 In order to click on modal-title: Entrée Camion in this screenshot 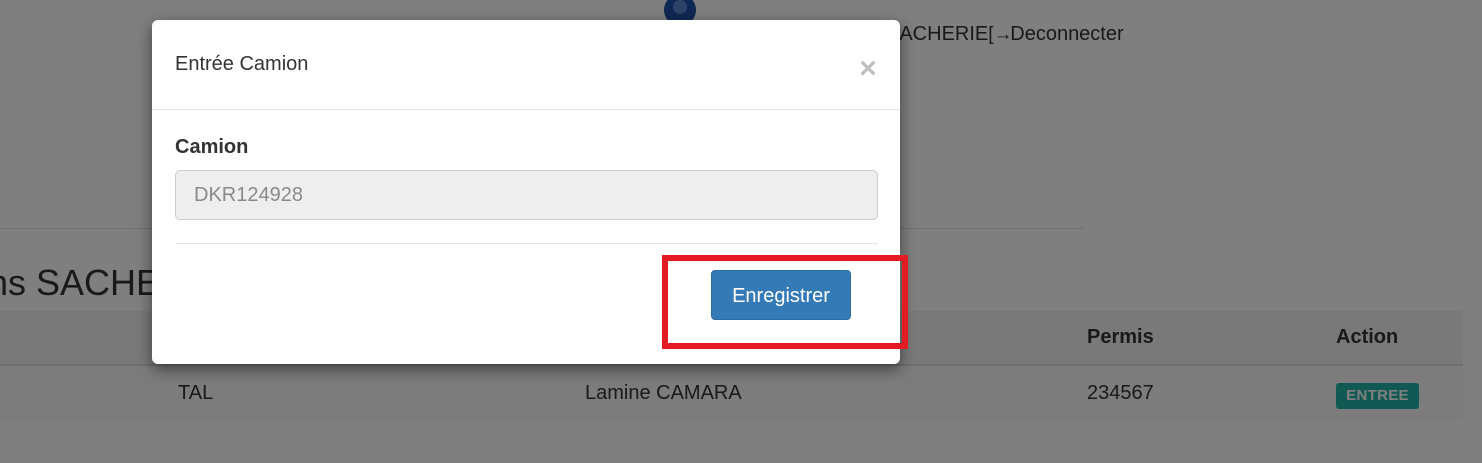, I will do `click(242, 64)`.